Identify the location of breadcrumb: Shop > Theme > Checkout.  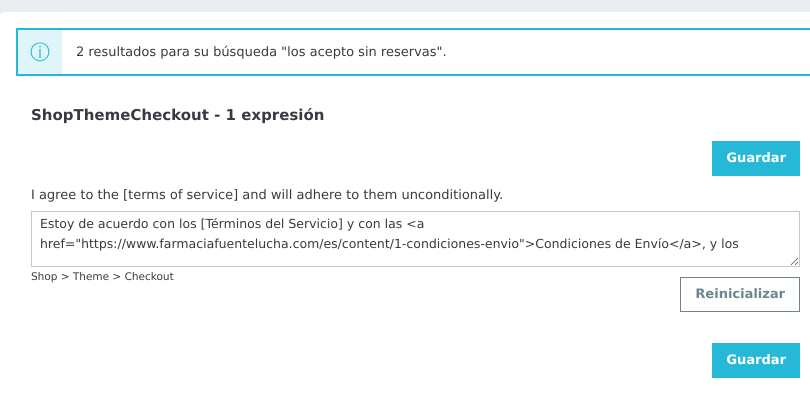
(103, 277).